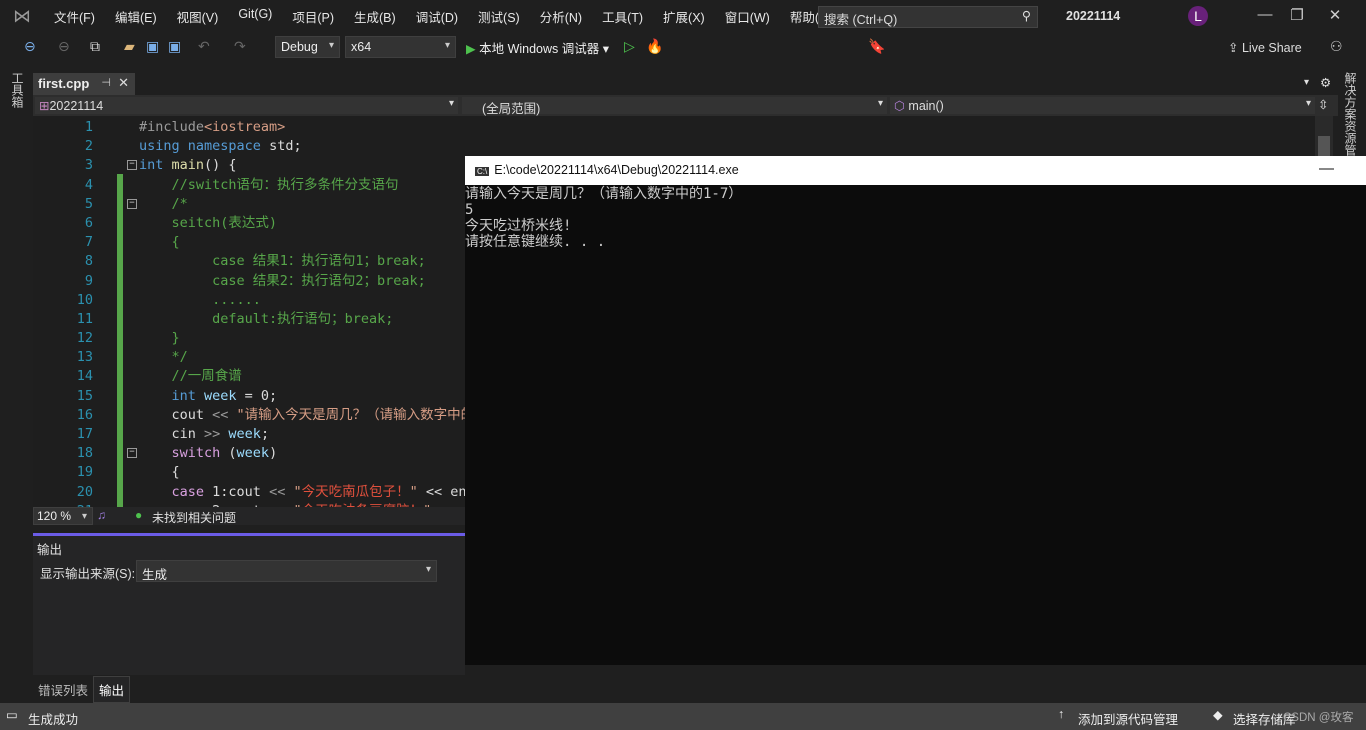 The height and width of the screenshot is (730, 1366). Describe the element at coordinates (101, 515) in the screenshot. I see `intellicode-icon: ♫` at that location.